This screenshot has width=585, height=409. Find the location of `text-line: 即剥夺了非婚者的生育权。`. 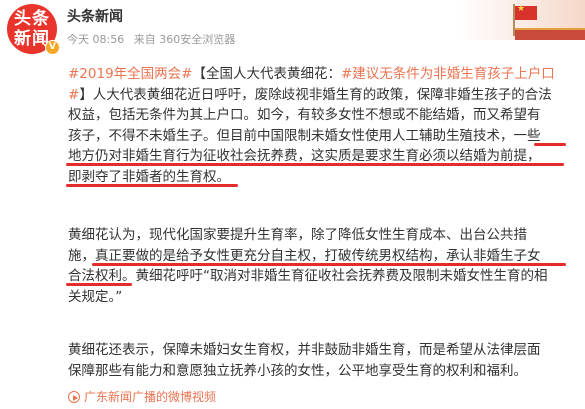

text-line: 即剥夺了非婚者的生育权。 is located at coordinates (317, 177).